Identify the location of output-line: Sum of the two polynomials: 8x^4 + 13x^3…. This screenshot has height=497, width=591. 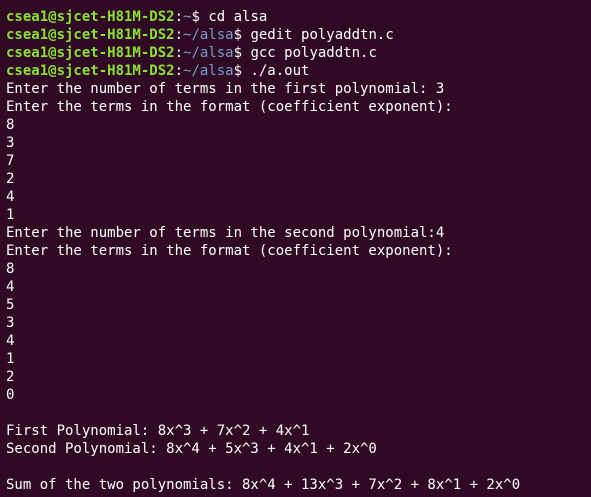
(263, 485).